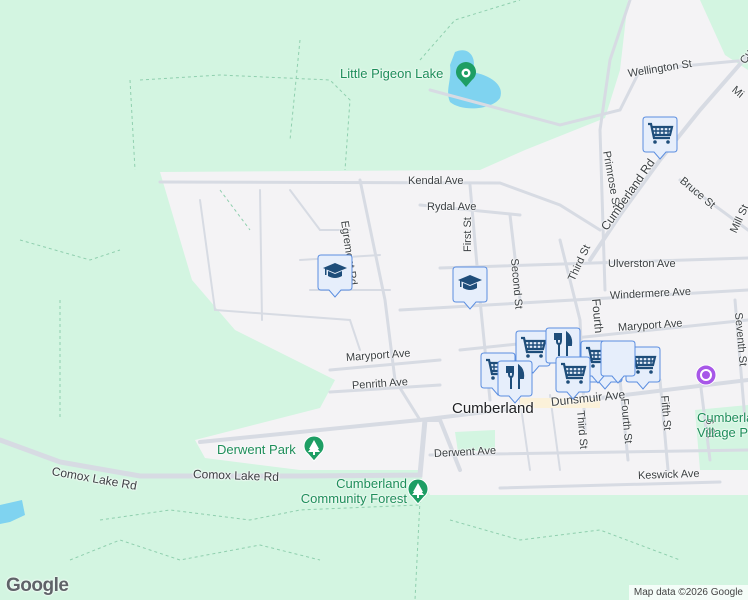 The width and height of the screenshot is (748, 600). Describe the element at coordinates (256, 449) in the screenshot. I see `park-label: Derwent Park` at that location.